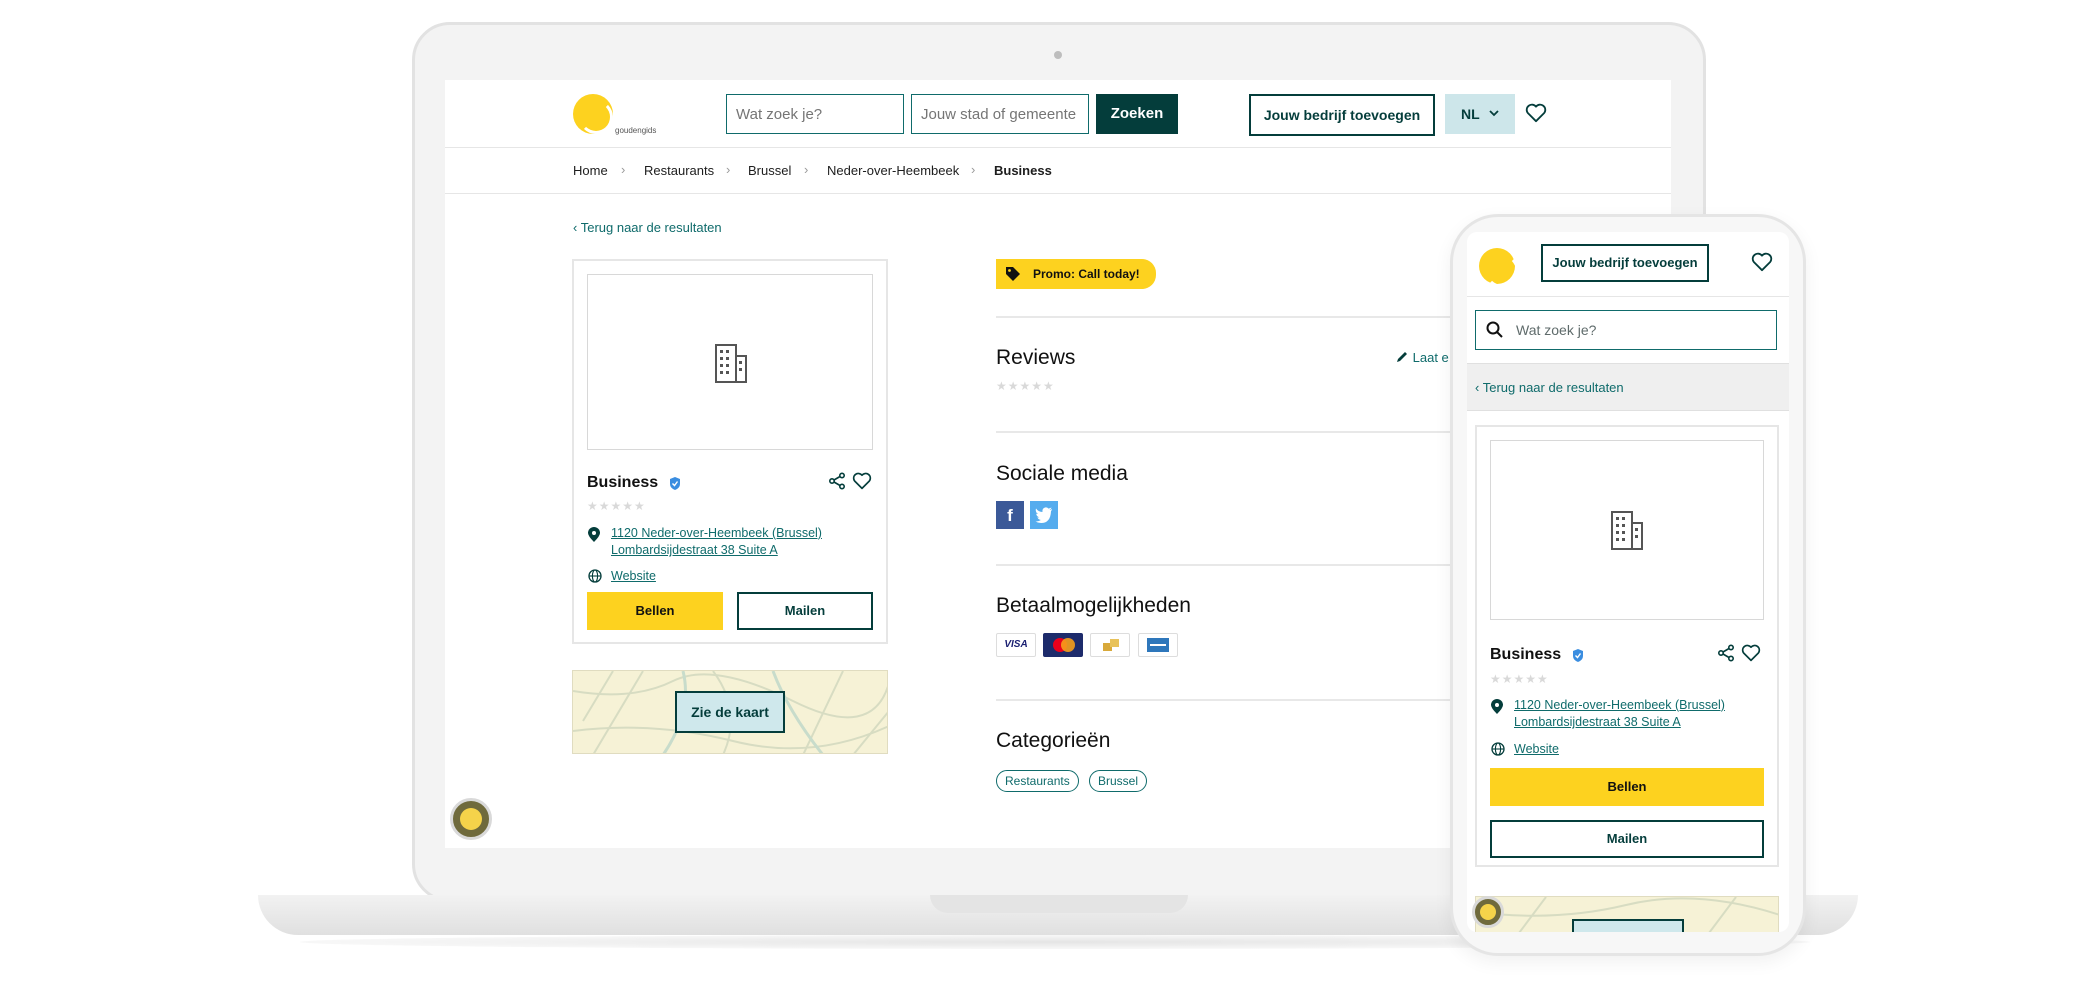 This screenshot has height=1000, width=2100. I want to click on tag-icon, so click(1013, 274).